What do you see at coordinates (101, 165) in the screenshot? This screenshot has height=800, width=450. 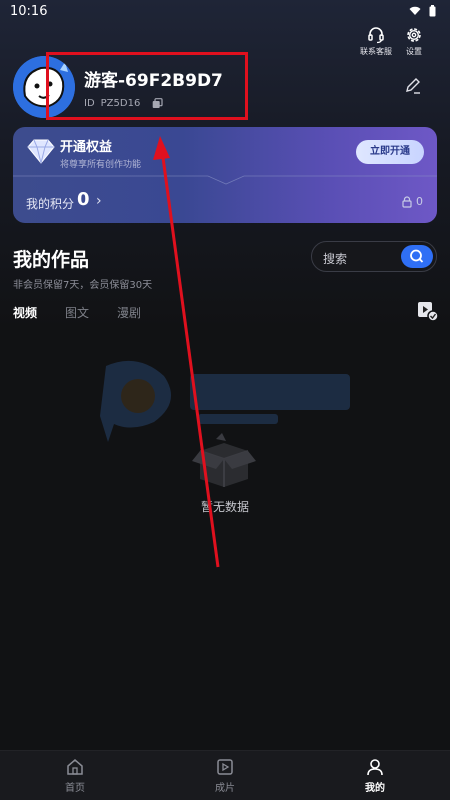 I see `vip-subtitle: 将尊享所有创作功能` at bounding box center [101, 165].